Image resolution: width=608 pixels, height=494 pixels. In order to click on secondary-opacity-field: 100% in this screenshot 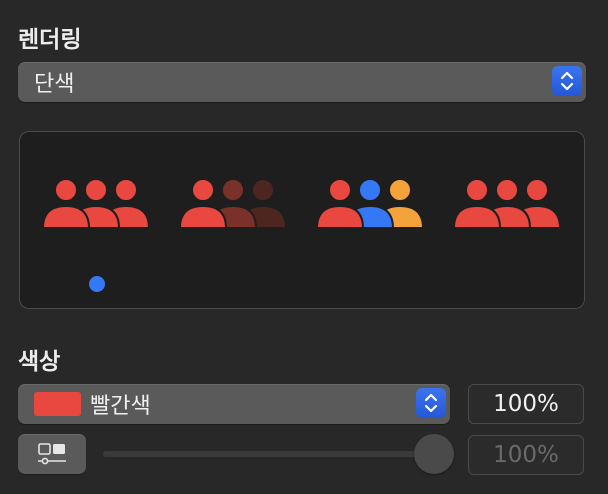, I will do `click(526, 455)`.